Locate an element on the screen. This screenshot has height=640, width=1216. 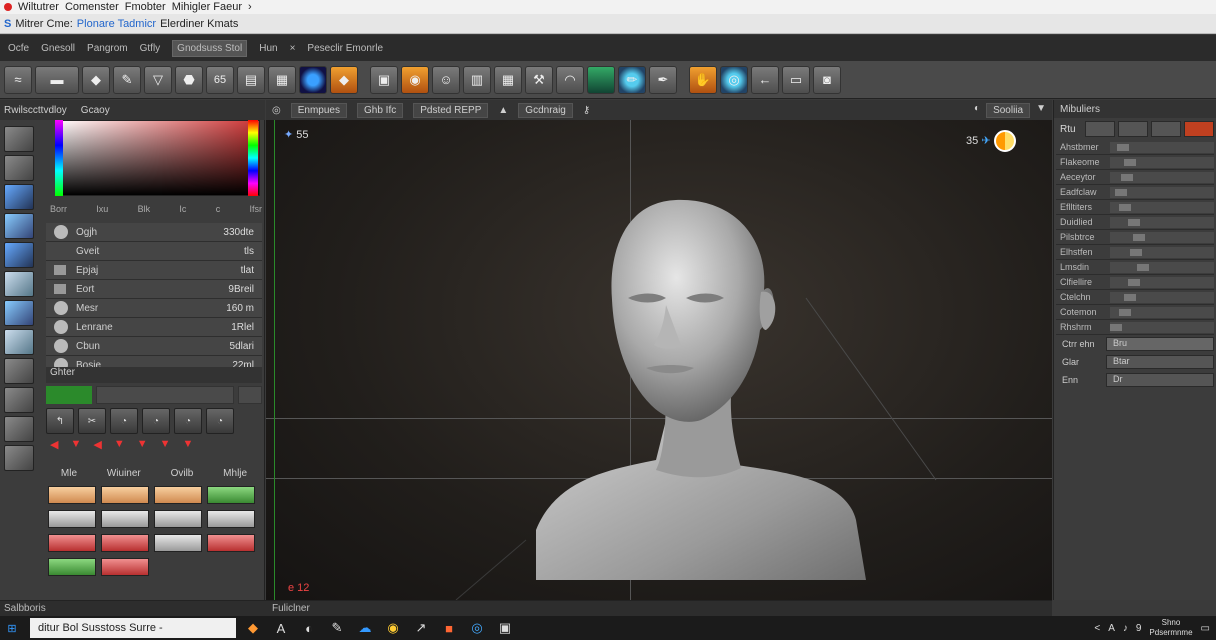
curve-icon: ◠ is located at coordinates (570, 79).